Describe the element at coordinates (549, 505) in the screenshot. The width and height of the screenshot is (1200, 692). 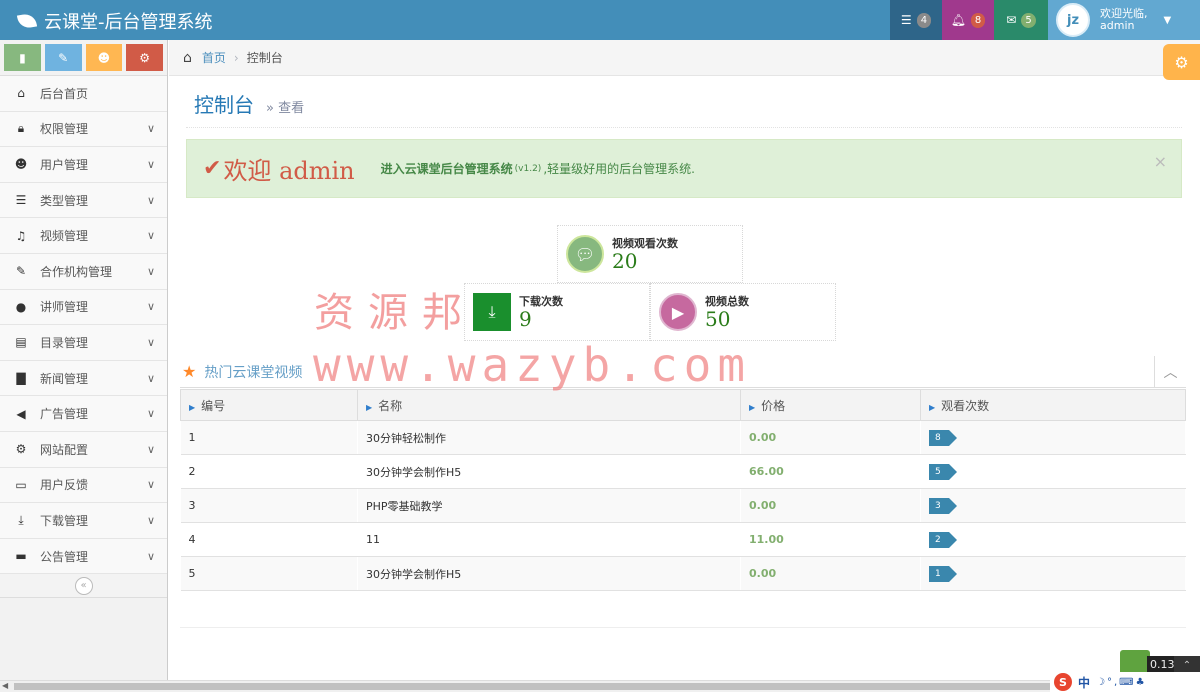
I see `table-cell-name: PHP零基础教学` at that location.